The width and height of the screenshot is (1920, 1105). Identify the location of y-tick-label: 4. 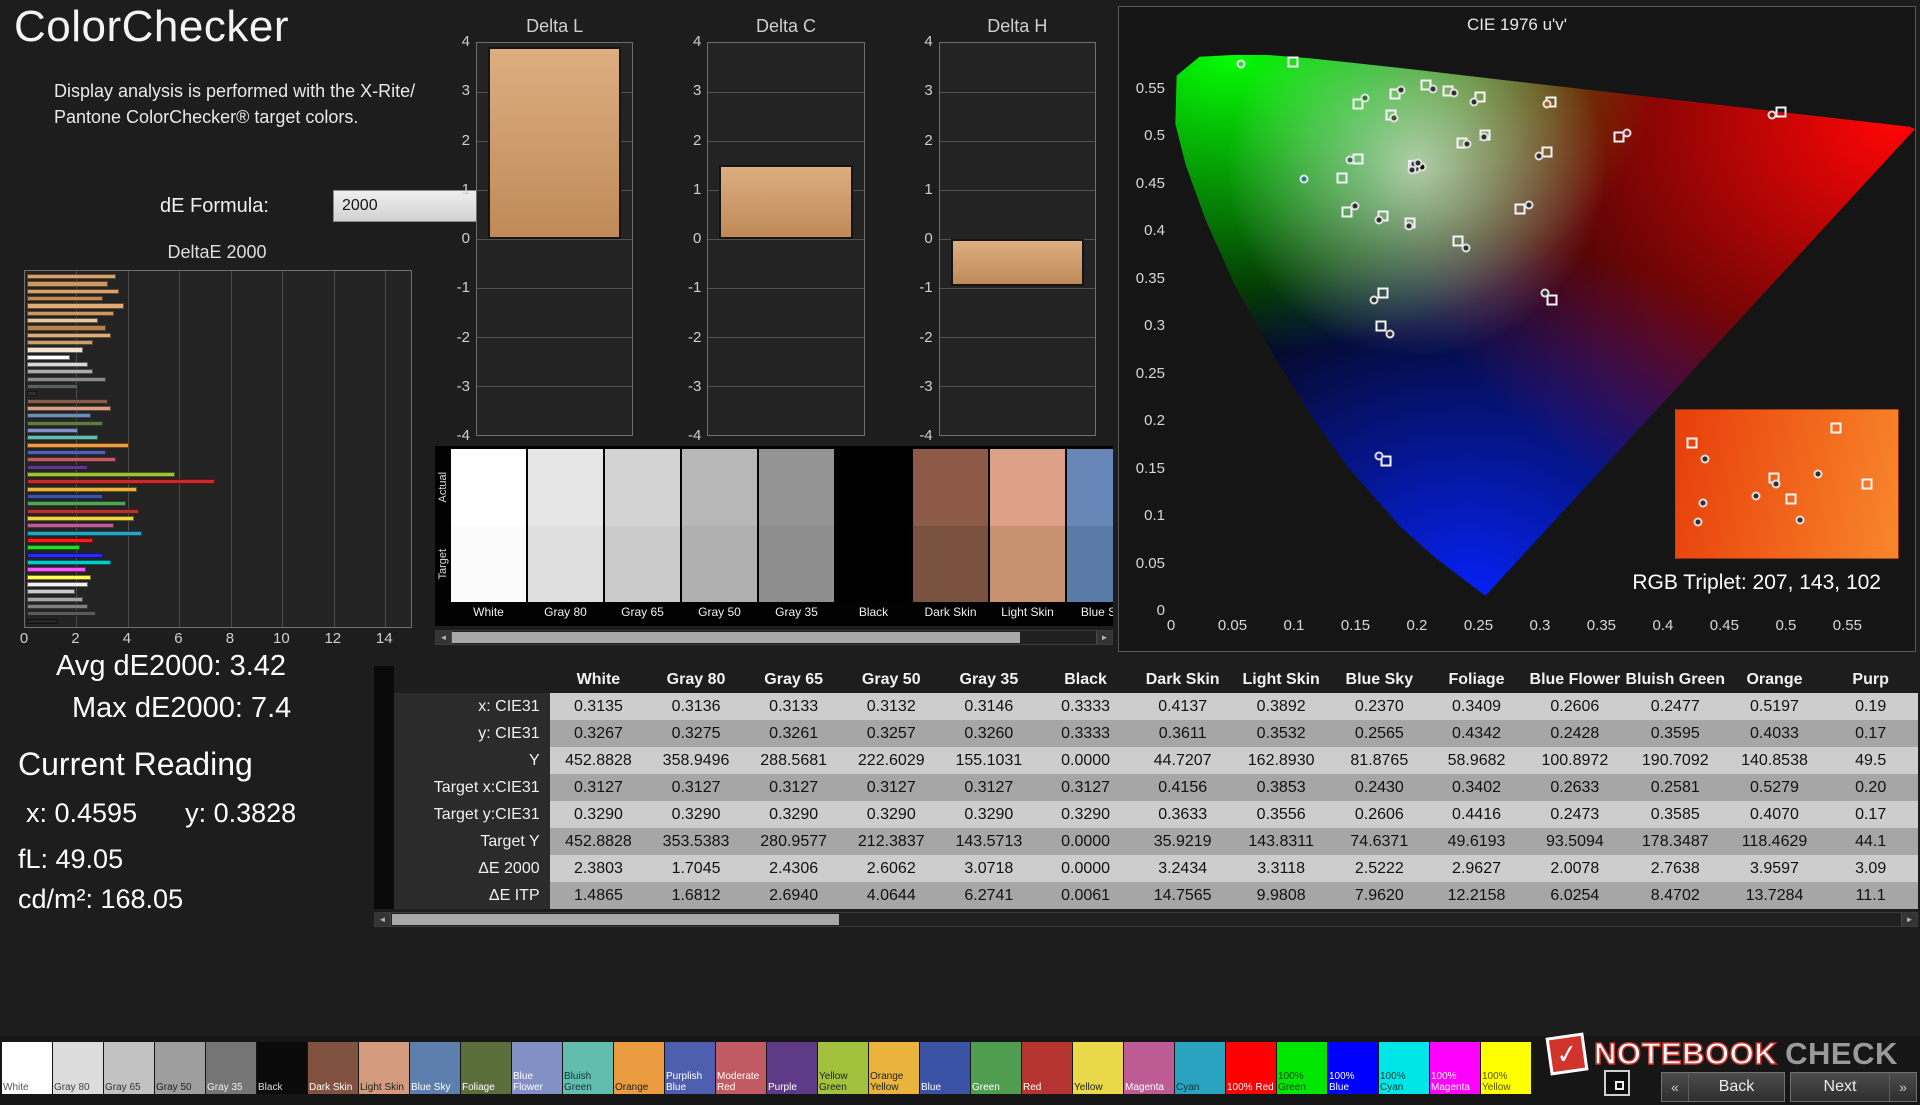
(697, 41).